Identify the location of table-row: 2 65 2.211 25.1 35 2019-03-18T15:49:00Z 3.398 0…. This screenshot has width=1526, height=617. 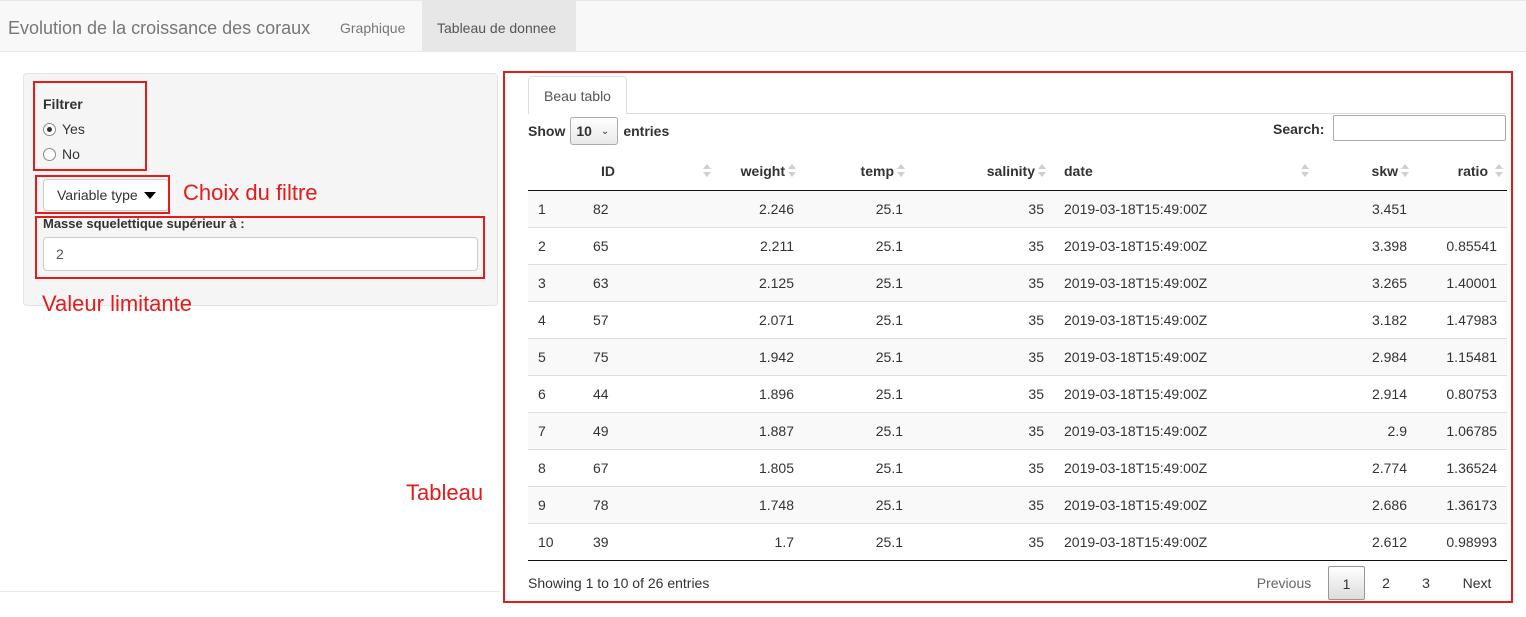
(1017, 245).